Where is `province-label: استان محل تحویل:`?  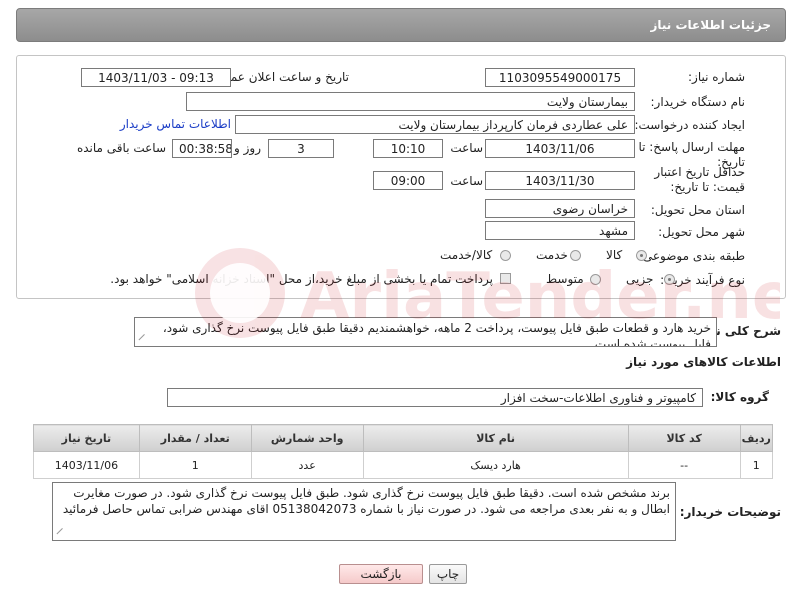 province-label: استان محل تحویل: is located at coordinates (697, 210).